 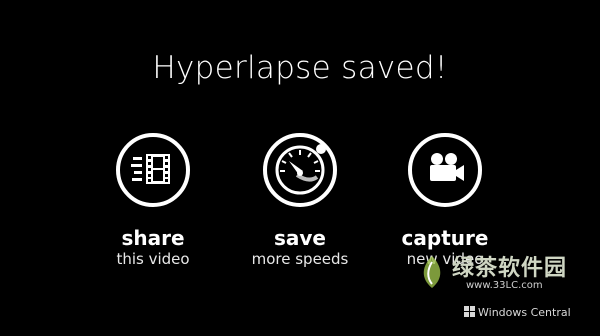 What do you see at coordinates (299, 238) in the screenshot?
I see `save-label: save` at bounding box center [299, 238].